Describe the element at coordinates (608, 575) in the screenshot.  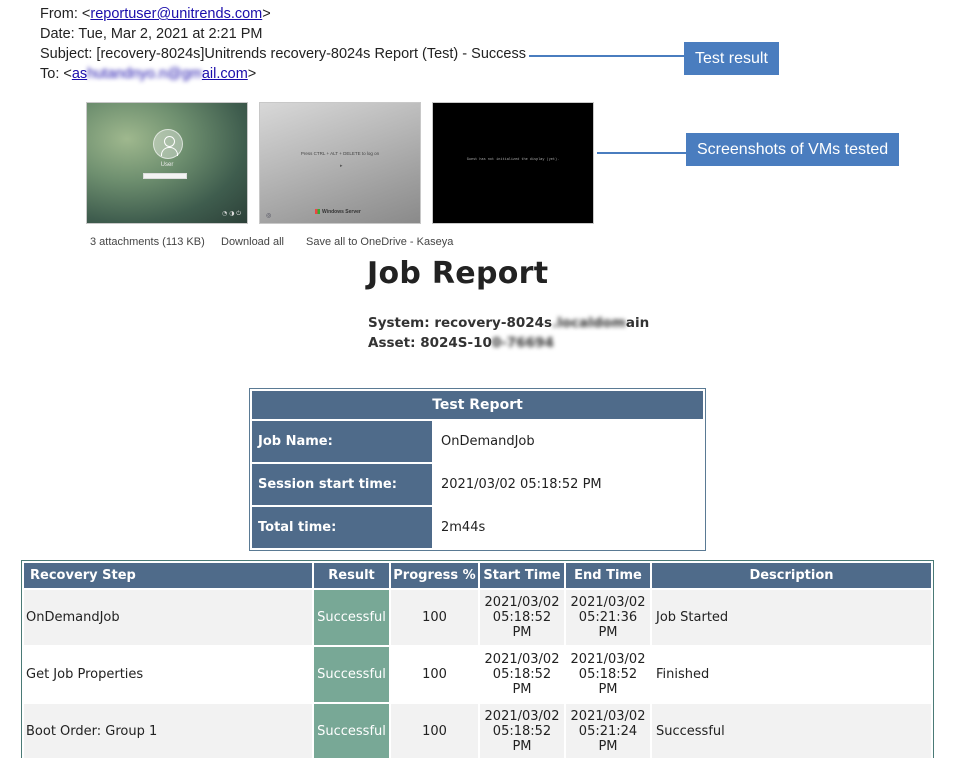
I see `col-end-time: End Time` at that location.